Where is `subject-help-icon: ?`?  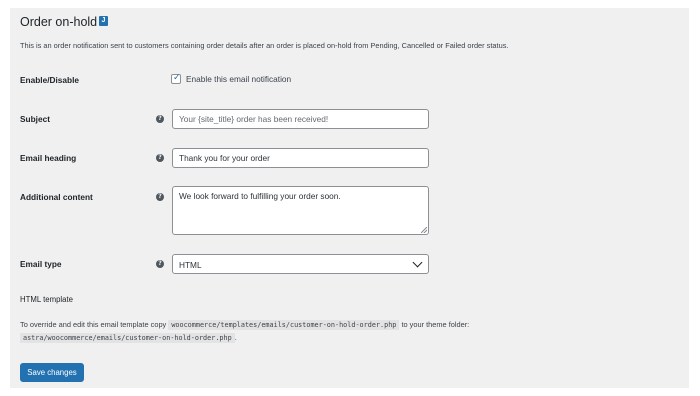
subject-help-icon: ? is located at coordinates (160, 119).